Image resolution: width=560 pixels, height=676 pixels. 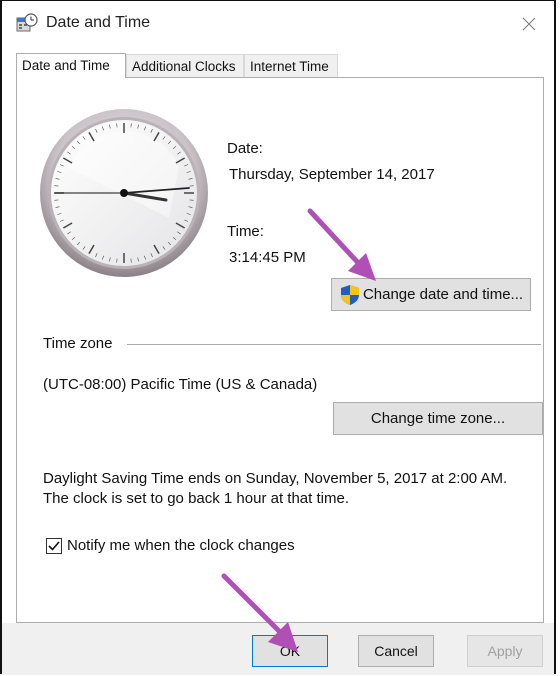 I want to click on apply-button: Apply, so click(x=505, y=651).